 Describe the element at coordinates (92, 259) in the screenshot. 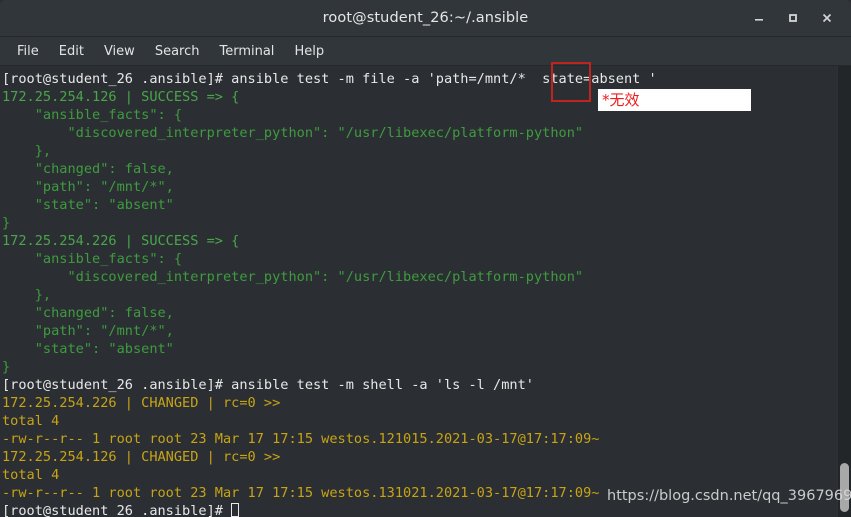

I see `terminal-line: "ansible_facts": {` at that location.